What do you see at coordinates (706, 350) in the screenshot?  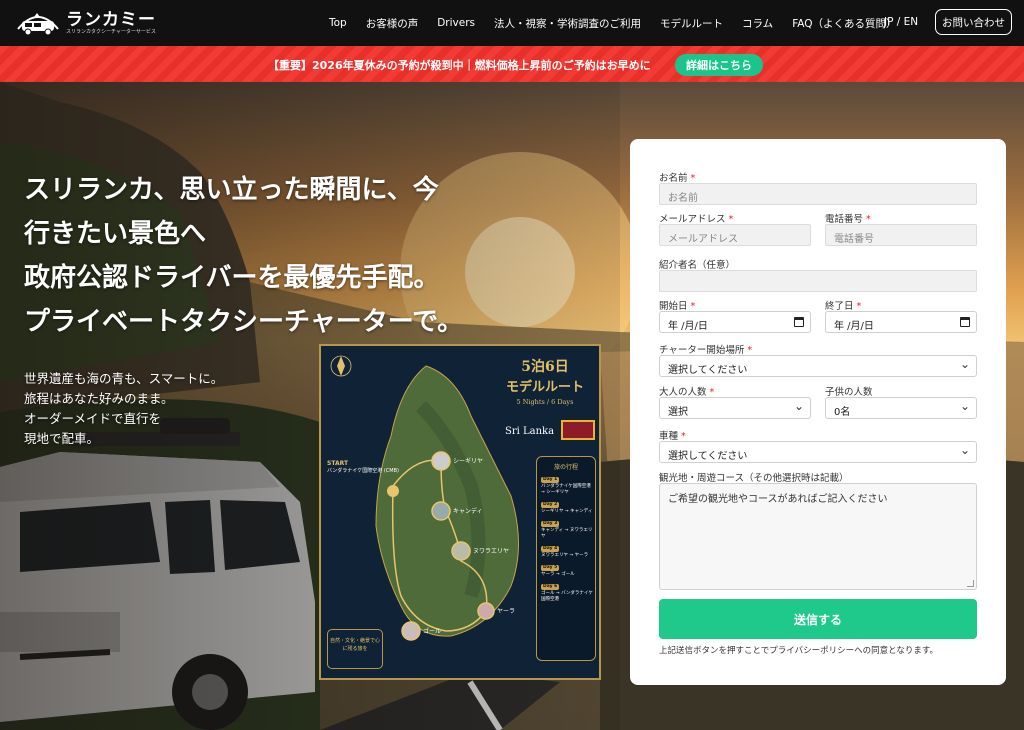 I see `pickup-label: チャーター開始場所 *` at bounding box center [706, 350].